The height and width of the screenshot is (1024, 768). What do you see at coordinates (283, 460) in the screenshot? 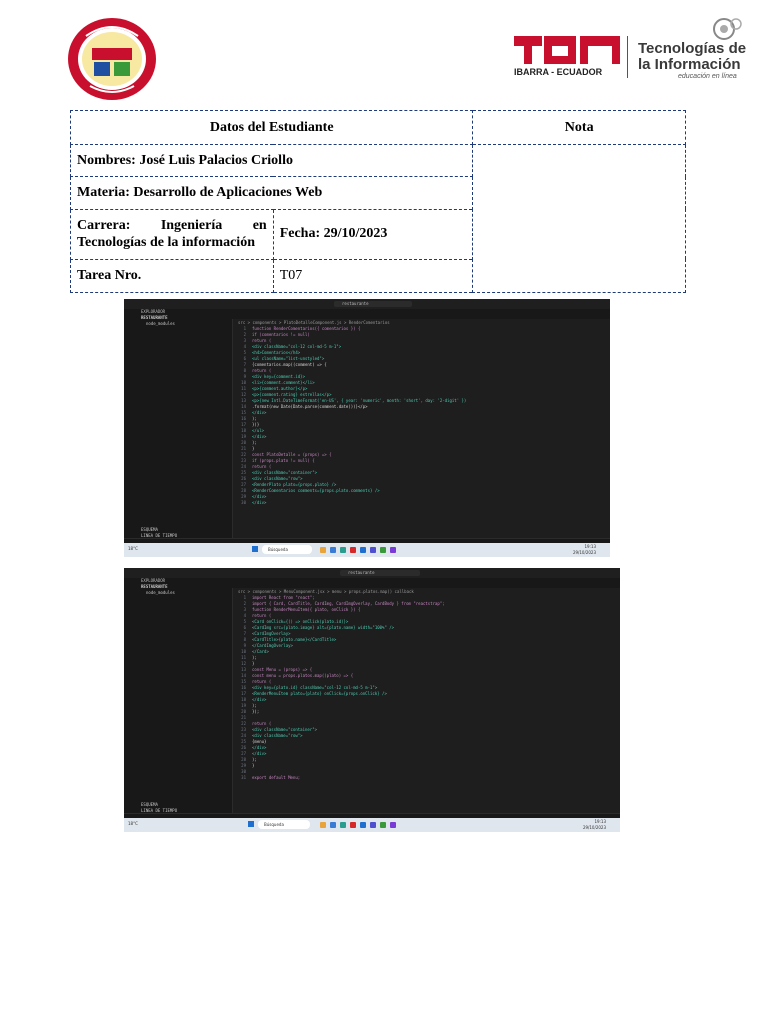
I see `code-text: if (props.plato != null) {` at bounding box center [283, 460].